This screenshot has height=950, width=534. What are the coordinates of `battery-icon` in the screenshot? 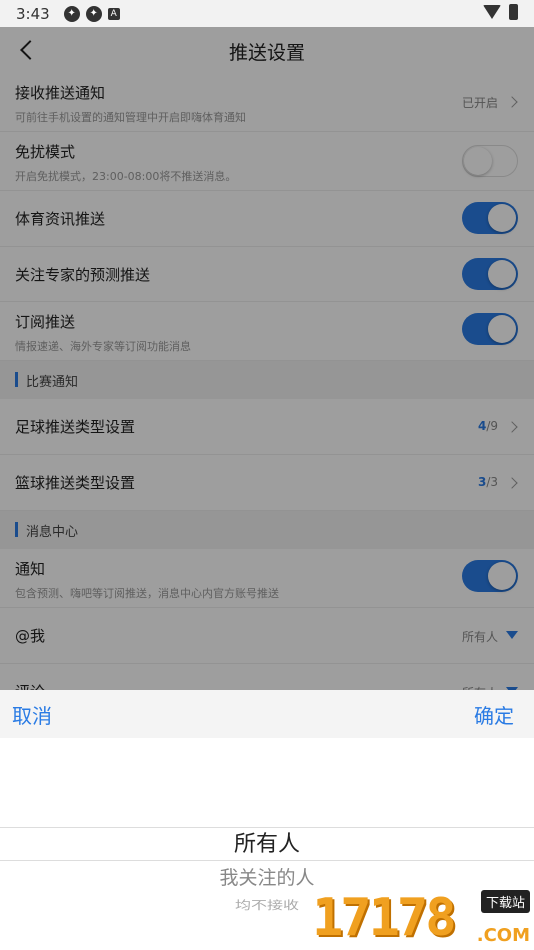 It's located at (513, 12).